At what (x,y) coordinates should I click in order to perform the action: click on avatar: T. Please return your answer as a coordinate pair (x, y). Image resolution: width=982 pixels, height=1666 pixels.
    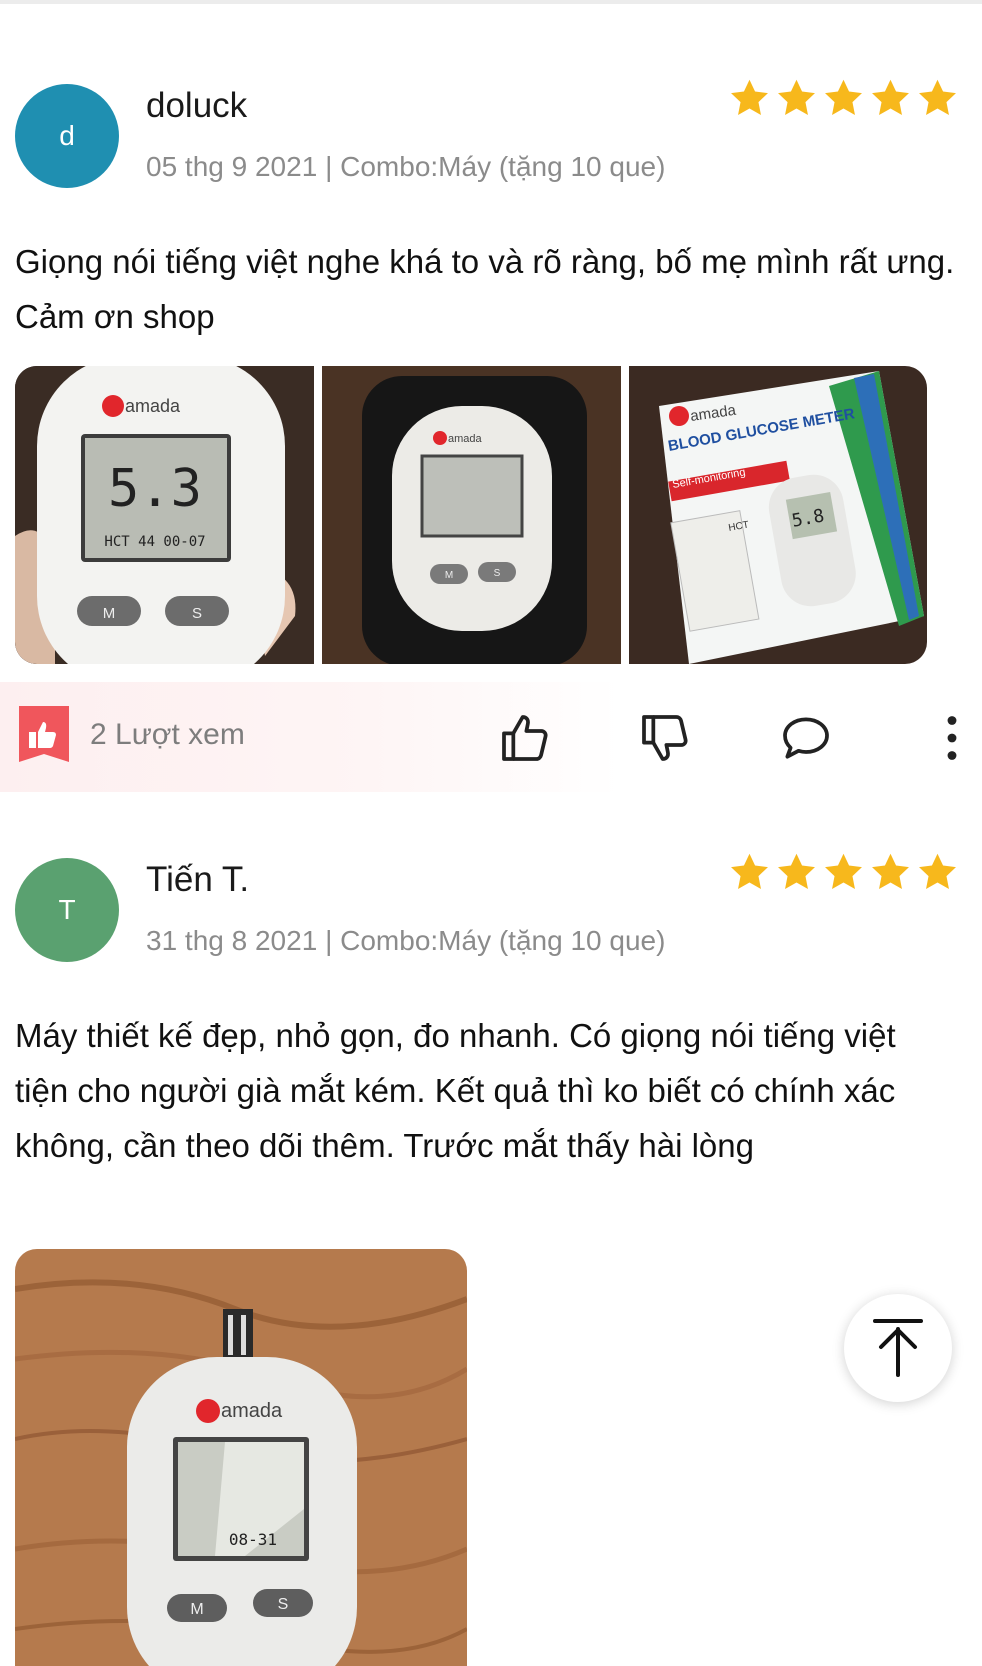
    Looking at the image, I should click on (67, 910).